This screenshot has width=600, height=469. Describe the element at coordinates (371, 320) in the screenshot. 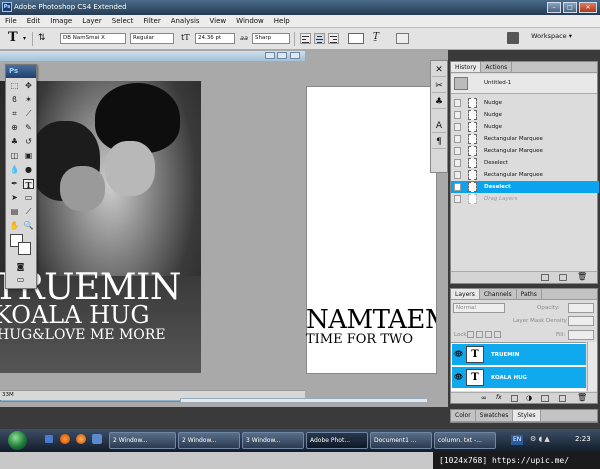

I see `namtaem-text: NAMTAEM` at that location.